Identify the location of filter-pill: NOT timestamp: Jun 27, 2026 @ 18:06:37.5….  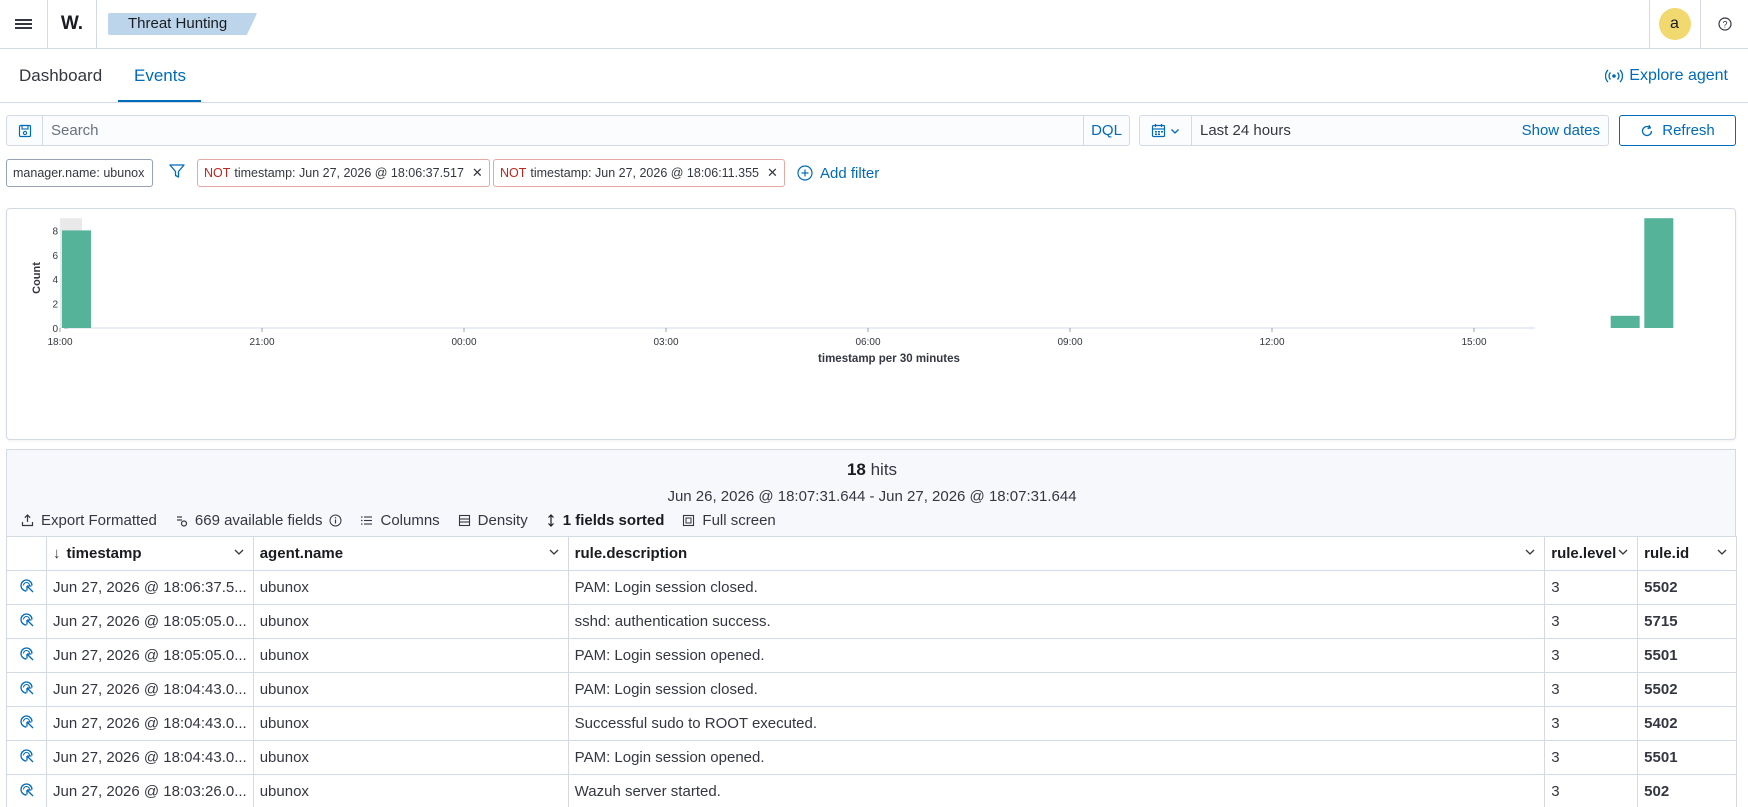
(343, 173).